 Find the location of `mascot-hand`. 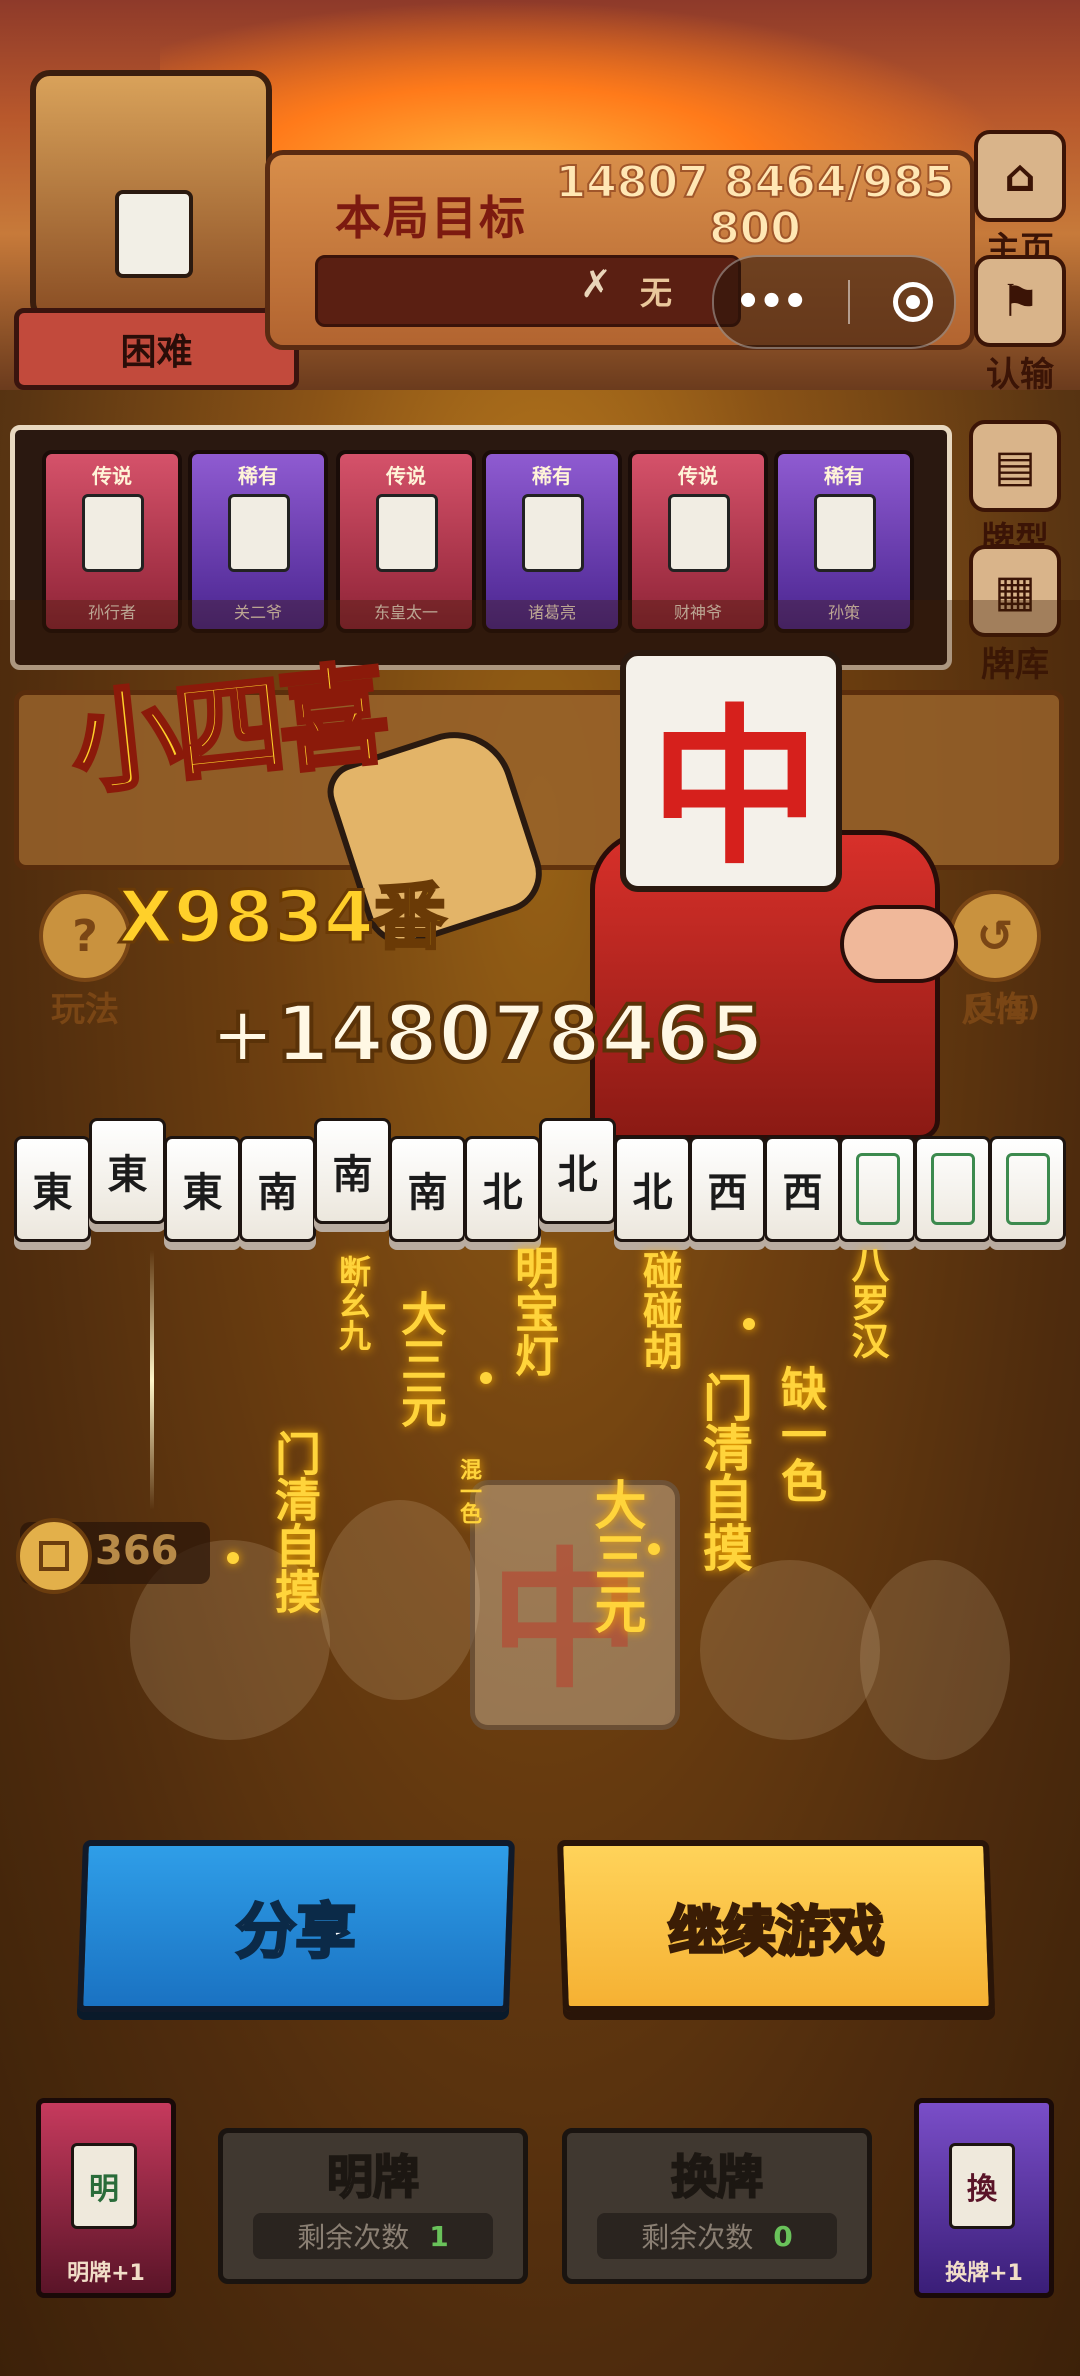

mascot-hand is located at coordinates (899, 944).